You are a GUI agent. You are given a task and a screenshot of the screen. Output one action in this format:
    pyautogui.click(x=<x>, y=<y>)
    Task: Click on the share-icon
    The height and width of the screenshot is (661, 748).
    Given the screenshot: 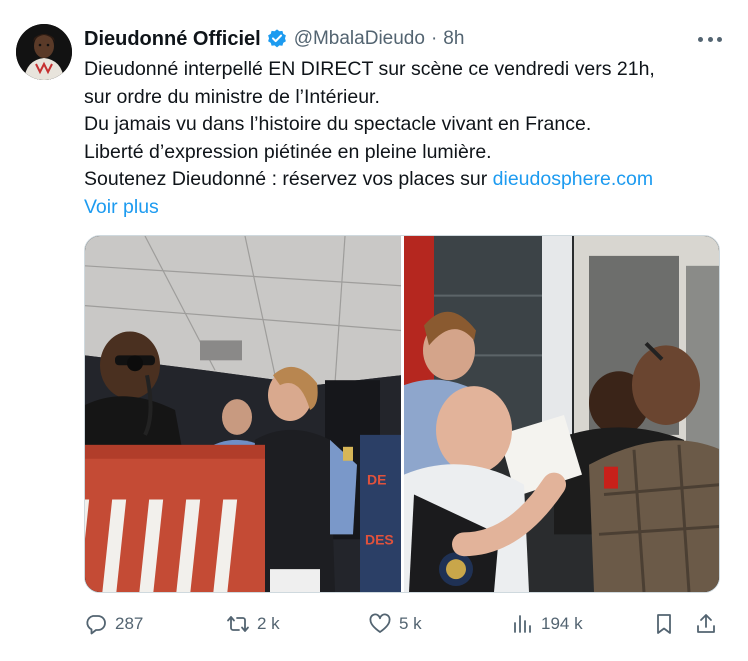 What is the action you would take?
    pyautogui.click(x=706, y=623)
    